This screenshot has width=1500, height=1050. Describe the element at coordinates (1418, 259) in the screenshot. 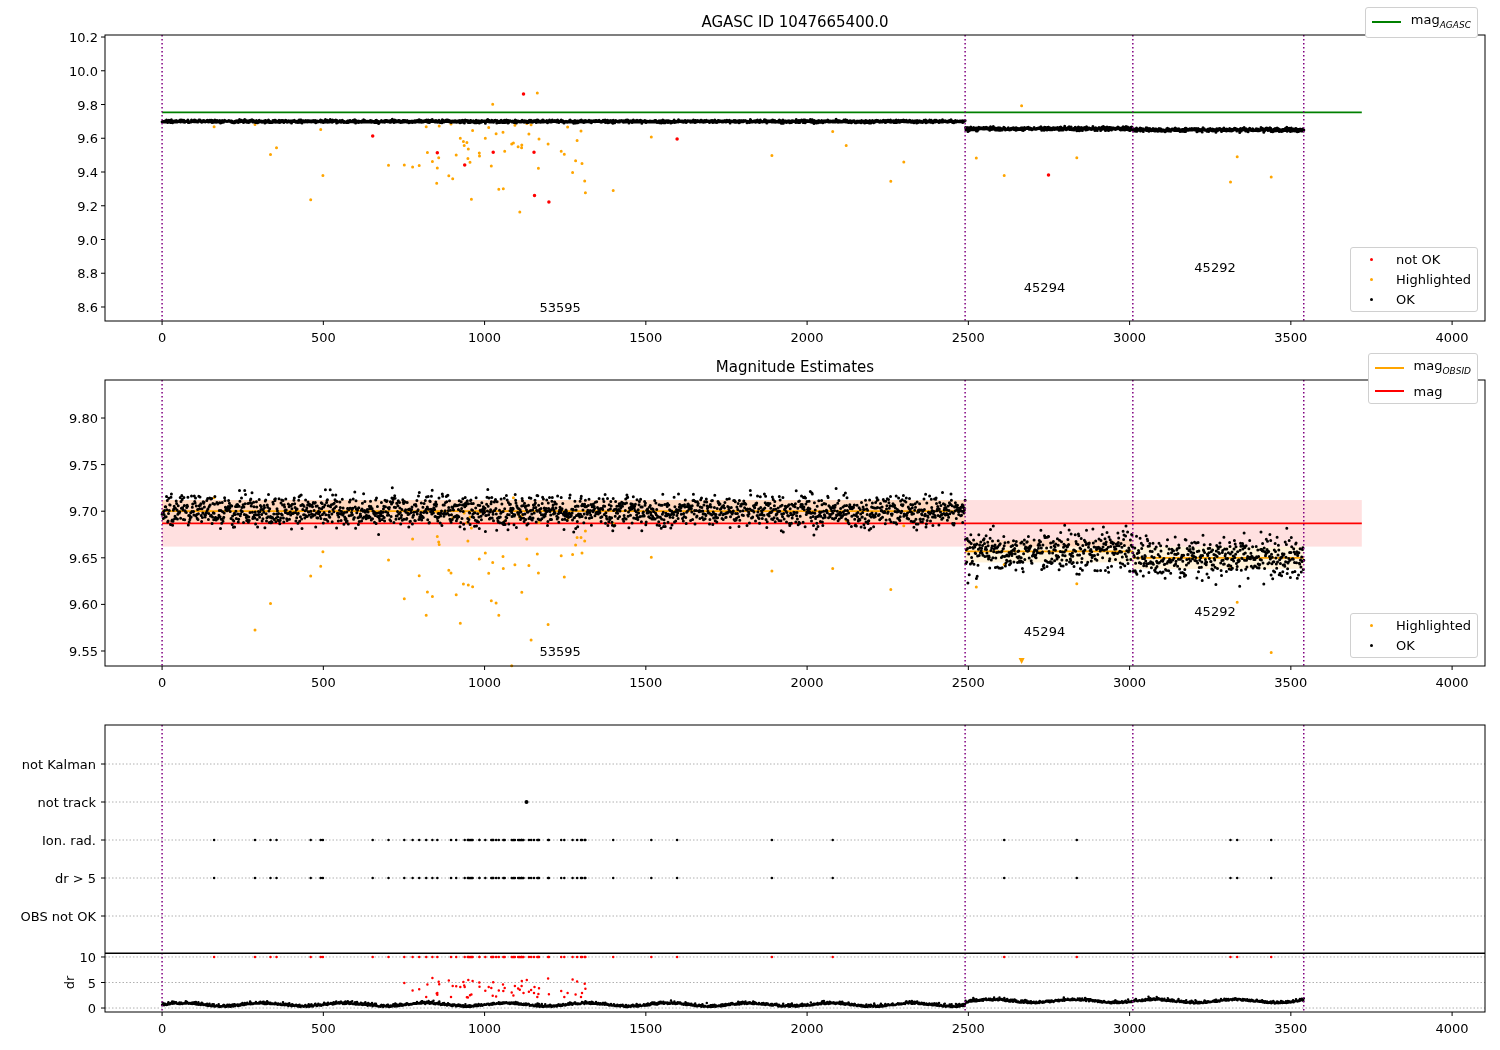

I see `legend-label: not OK` at that location.